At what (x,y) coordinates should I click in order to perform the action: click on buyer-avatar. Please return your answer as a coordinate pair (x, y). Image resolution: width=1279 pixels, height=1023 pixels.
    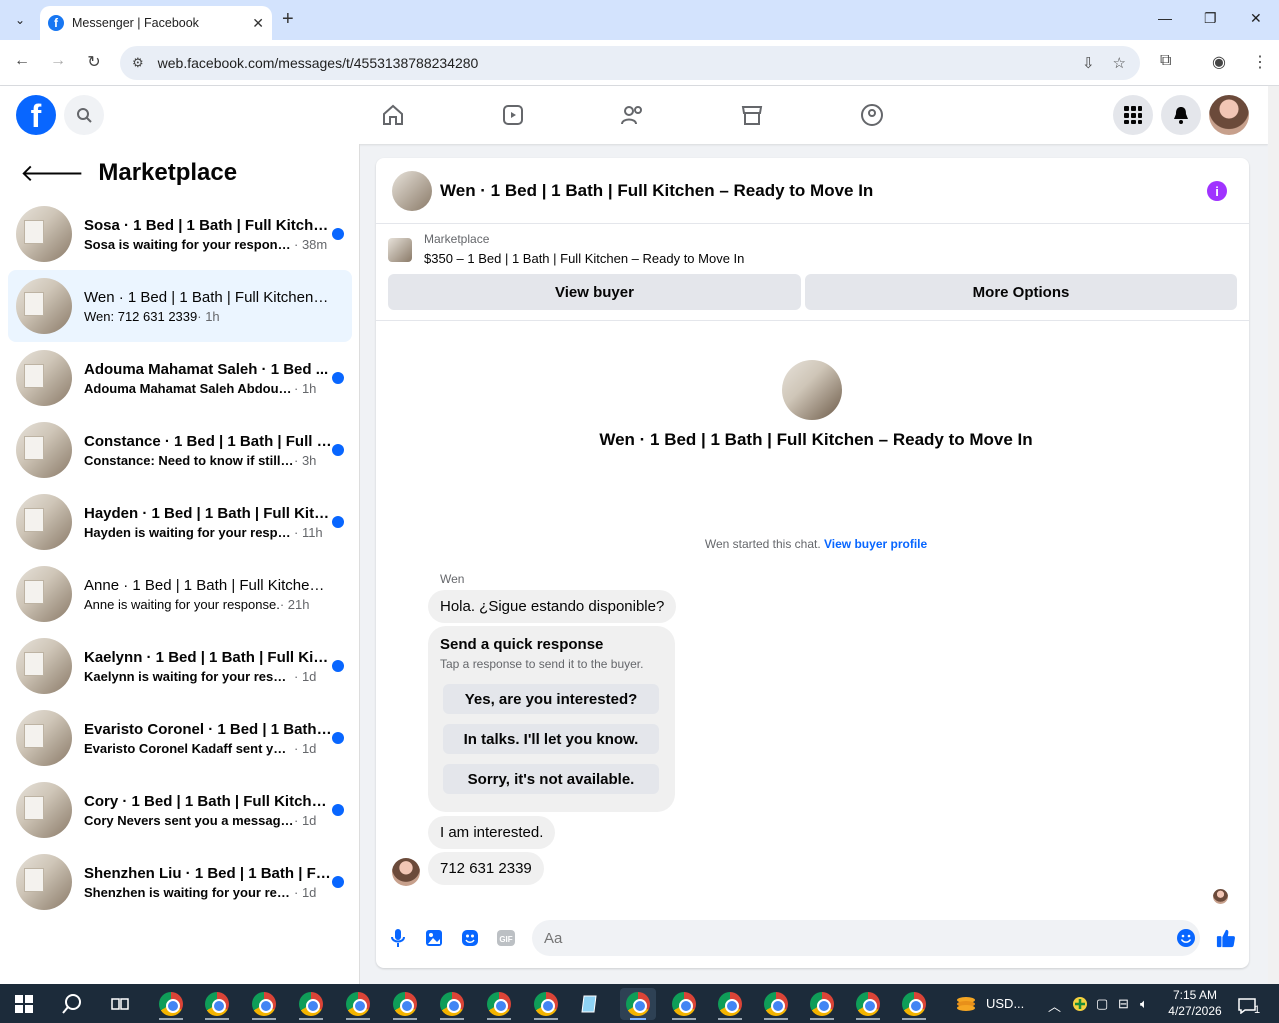
    Looking at the image, I should click on (406, 872).